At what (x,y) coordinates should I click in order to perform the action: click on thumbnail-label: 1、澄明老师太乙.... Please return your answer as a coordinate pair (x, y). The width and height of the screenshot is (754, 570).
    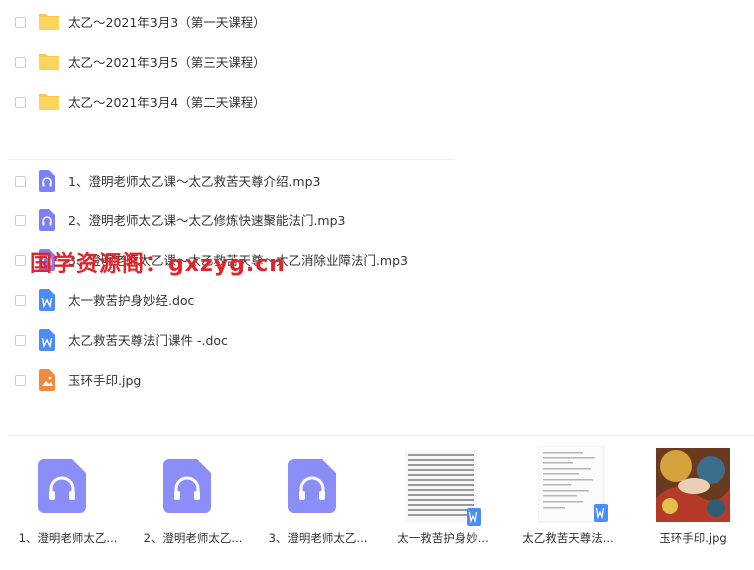
    Looking at the image, I should click on (68, 538).